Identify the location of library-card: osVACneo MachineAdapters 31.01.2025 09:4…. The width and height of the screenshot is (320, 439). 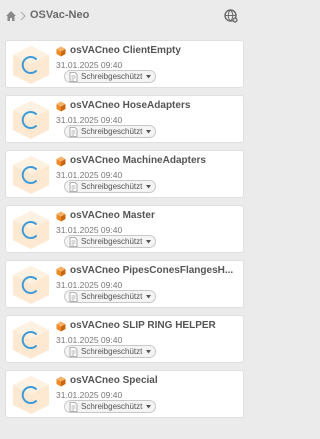
(124, 174).